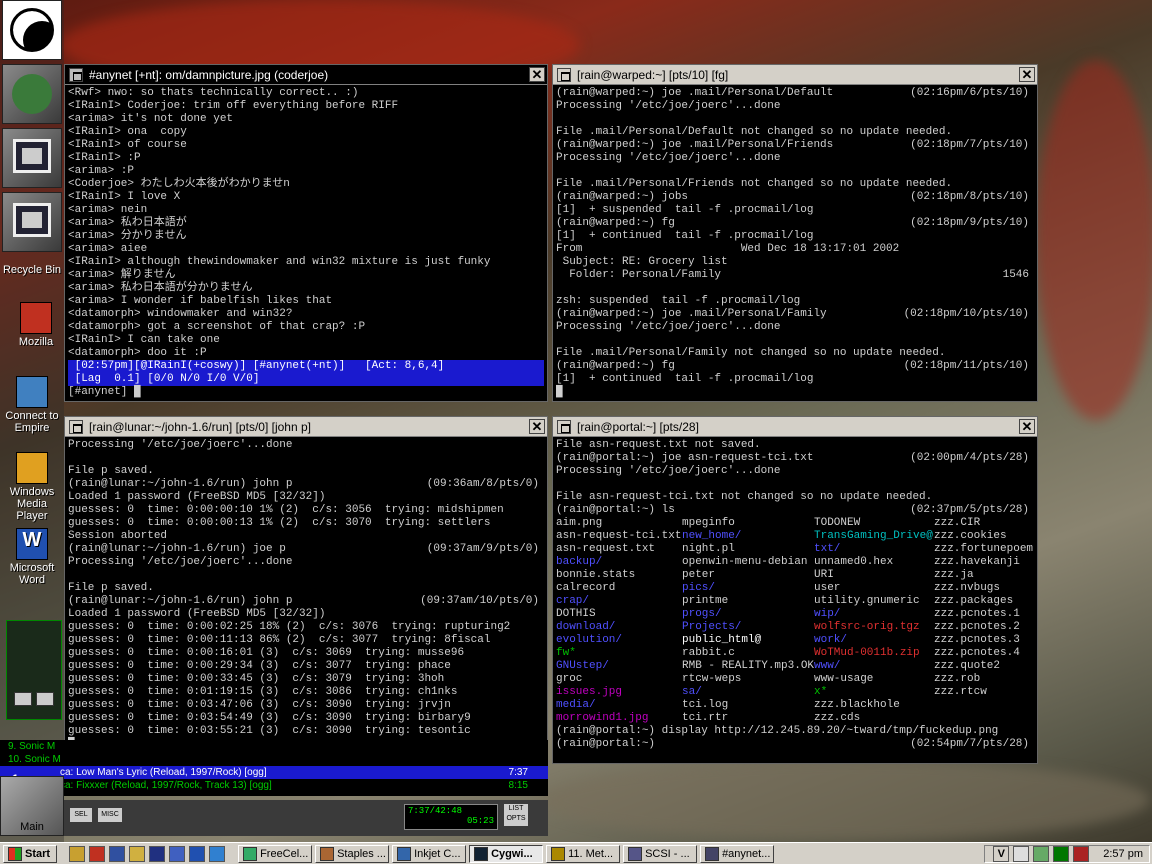  What do you see at coordinates (1094, 240) in the screenshot?
I see `background-foliage` at bounding box center [1094, 240].